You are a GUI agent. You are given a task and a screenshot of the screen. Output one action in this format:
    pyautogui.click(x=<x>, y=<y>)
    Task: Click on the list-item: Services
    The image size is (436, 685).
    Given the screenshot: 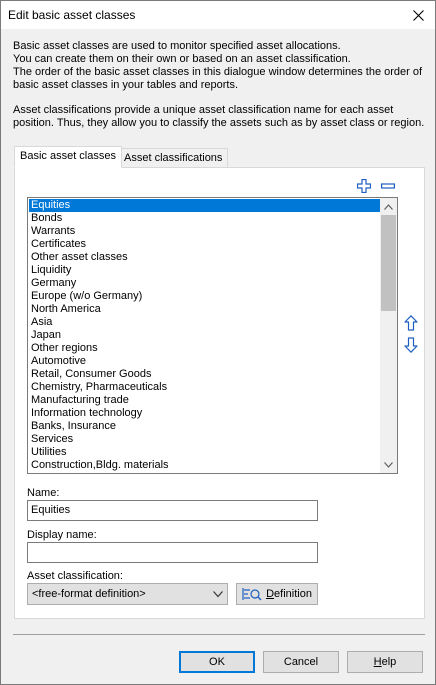 What is the action you would take?
    pyautogui.click(x=205, y=439)
    